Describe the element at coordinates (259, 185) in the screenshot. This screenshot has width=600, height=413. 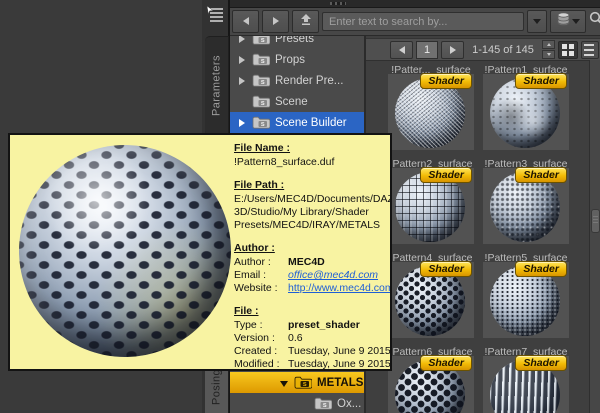
I see `file-path-heading: File Path :` at that location.